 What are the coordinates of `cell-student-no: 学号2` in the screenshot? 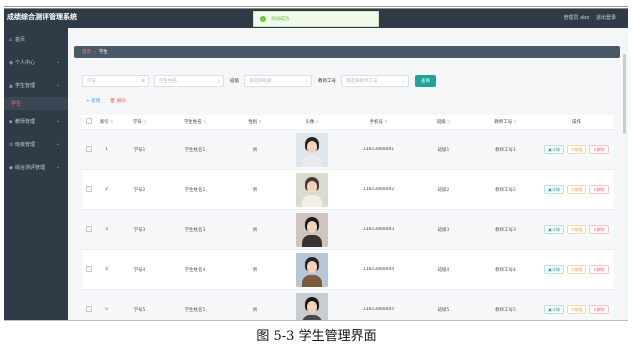 It's located at (139, 190).